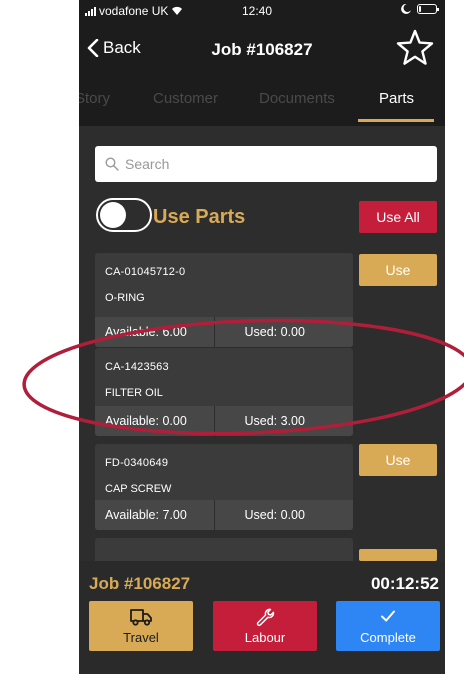 The width and height of the screenshot is (464, 674). What do you see at coordinates (388, 637) in the screenshot?
I see `complete-label: Complete` at bounding box center [388, 637].